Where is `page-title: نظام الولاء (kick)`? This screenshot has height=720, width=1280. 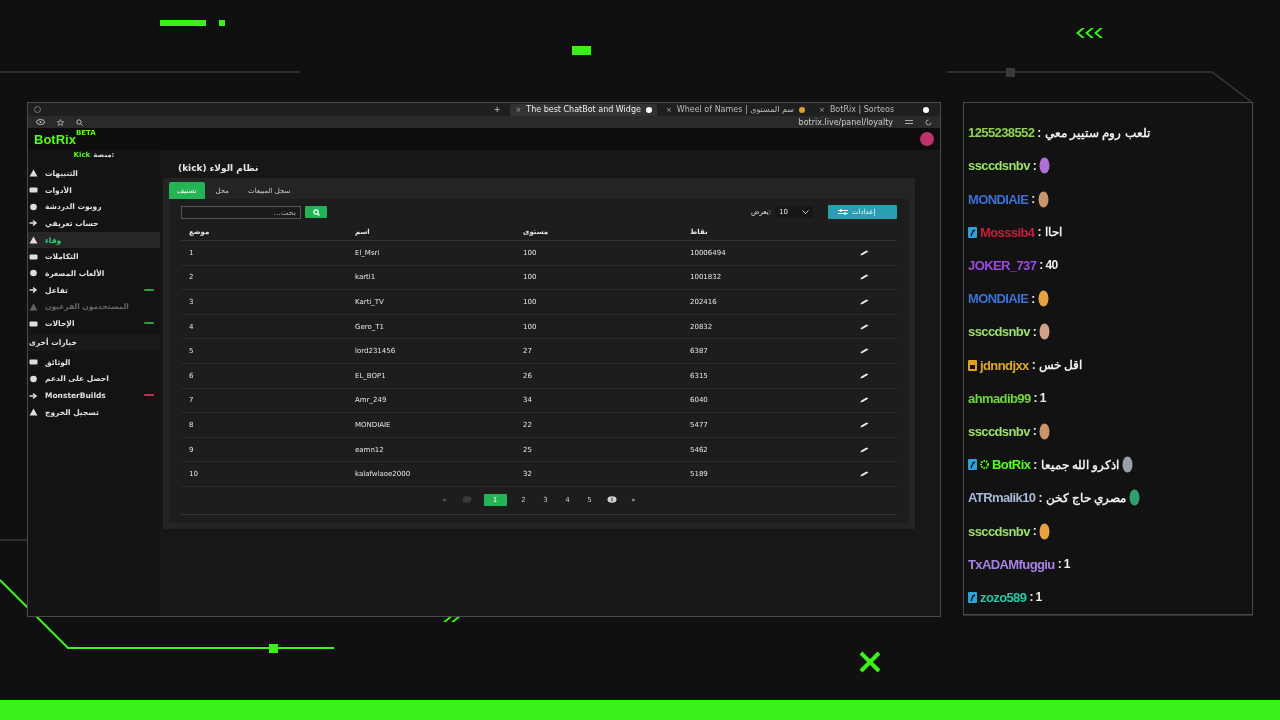 page-title: نظام الولاء (kick) is located at coordinates (218, 169).